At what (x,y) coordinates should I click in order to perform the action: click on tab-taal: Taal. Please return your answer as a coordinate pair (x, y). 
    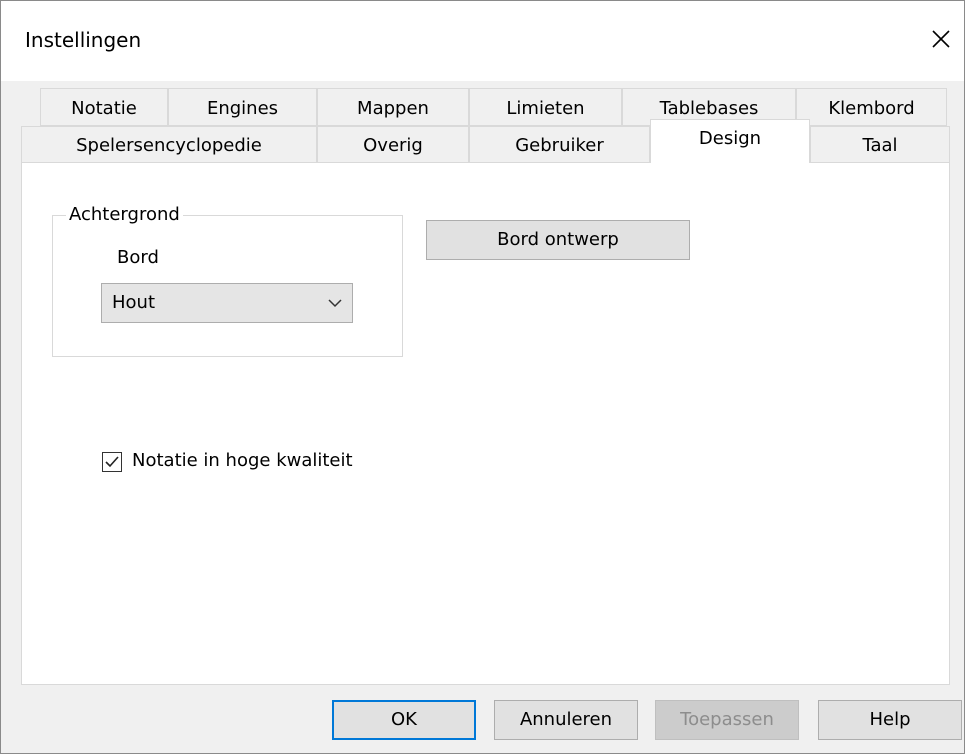
    Looking at the image, I should click on (880, 145).